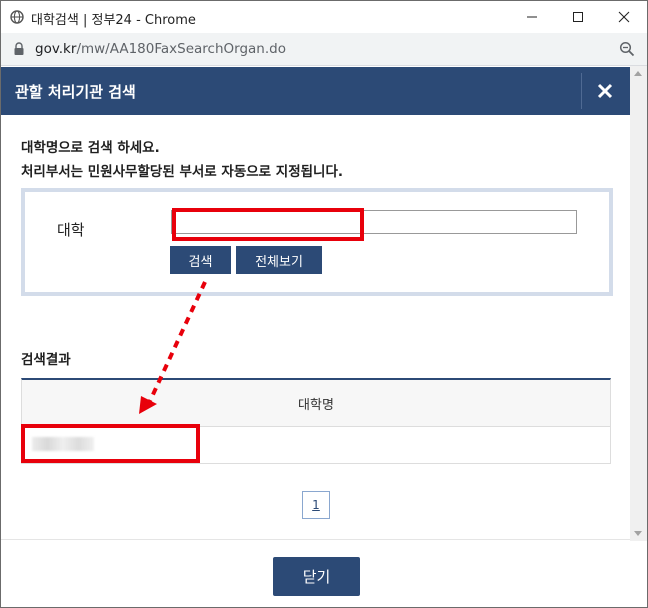 This screenshot has width=648, height=608. I want to click on minimize-icon, so click(532, 17).